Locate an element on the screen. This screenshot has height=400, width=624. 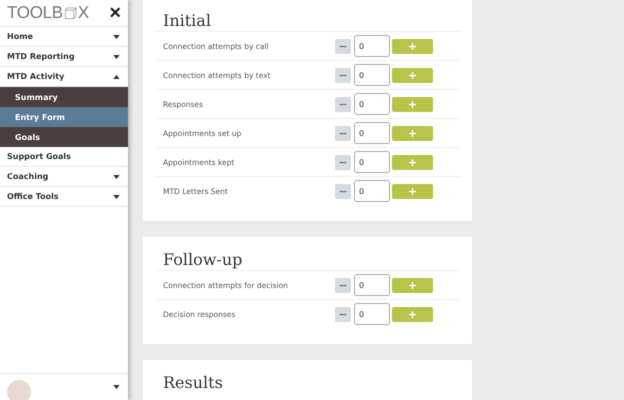
nav-item: Support Goals is located at coordinates (64, 157).